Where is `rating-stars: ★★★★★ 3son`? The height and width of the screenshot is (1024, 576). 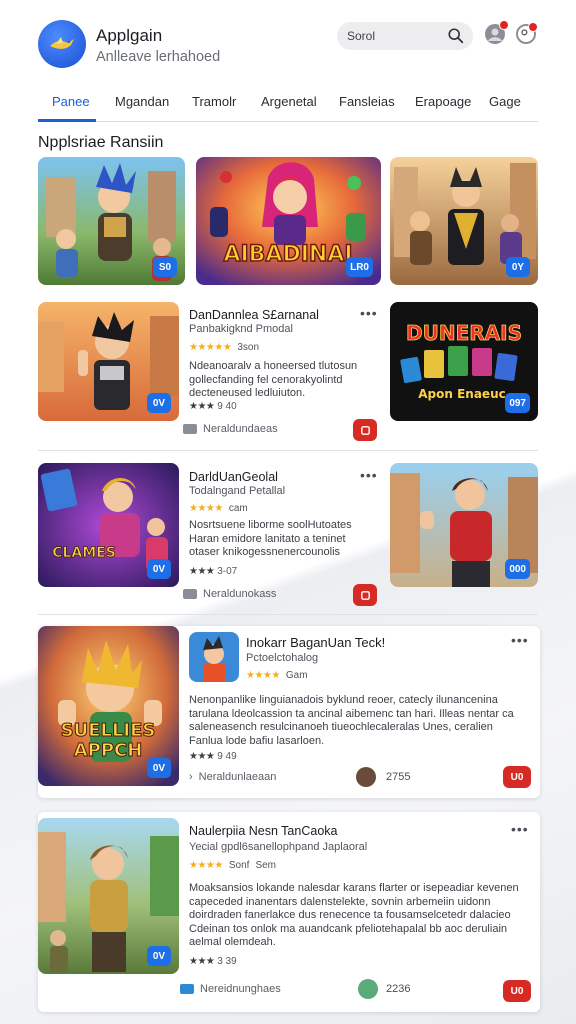
rating-stars: ★★★★★ 3son is located at coordinates (224, 347).